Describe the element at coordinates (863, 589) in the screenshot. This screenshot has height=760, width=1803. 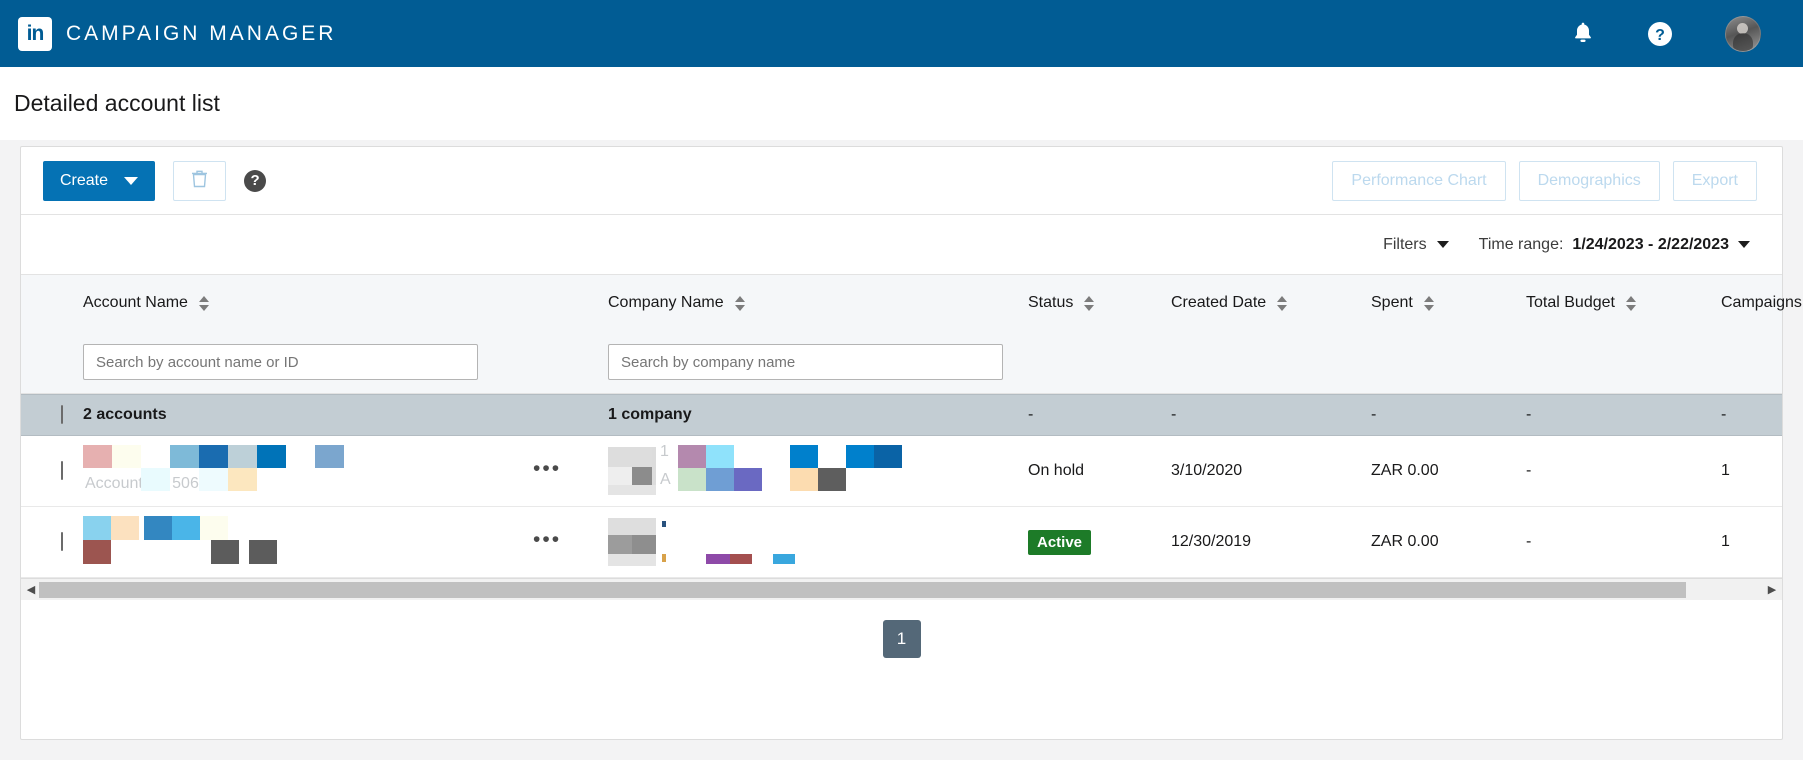
I see `scrollbar-thumb` at that location.